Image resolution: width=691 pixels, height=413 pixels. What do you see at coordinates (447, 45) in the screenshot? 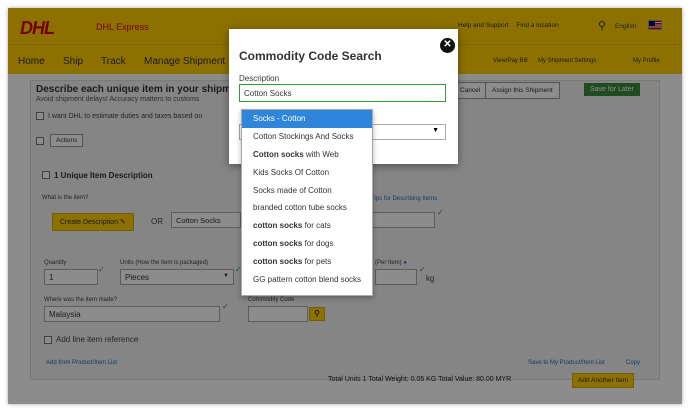
I see `close-icon: ✕` at bounding box center [447, 45].